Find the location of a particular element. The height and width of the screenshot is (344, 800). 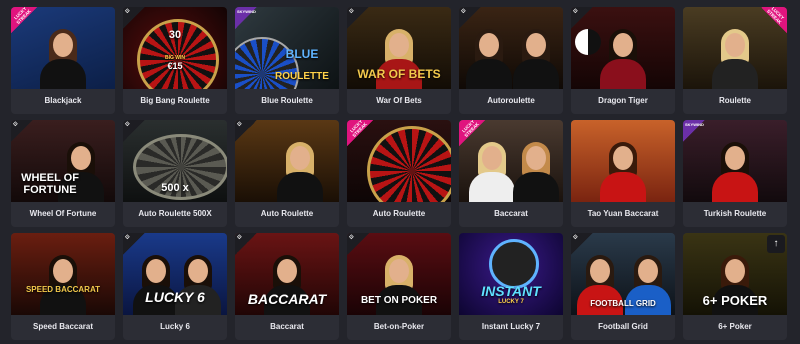

game-thumbnail: SKYWIND is located at coordinates (735, 161).